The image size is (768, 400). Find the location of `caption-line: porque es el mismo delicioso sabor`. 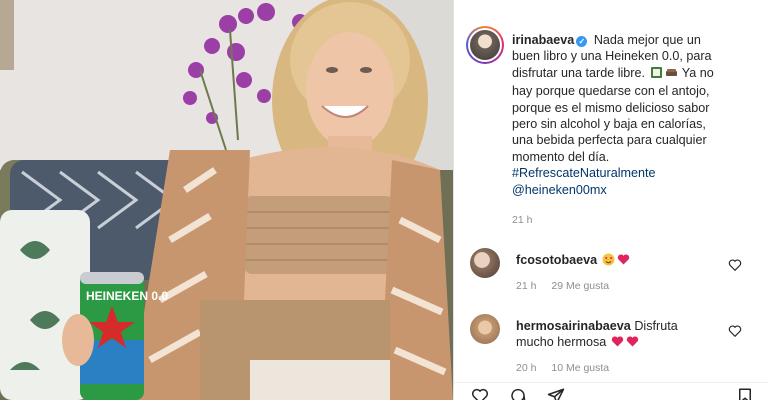

caption-line: porque es el mismo delicioso sabor is located at coordinates (611, 107).